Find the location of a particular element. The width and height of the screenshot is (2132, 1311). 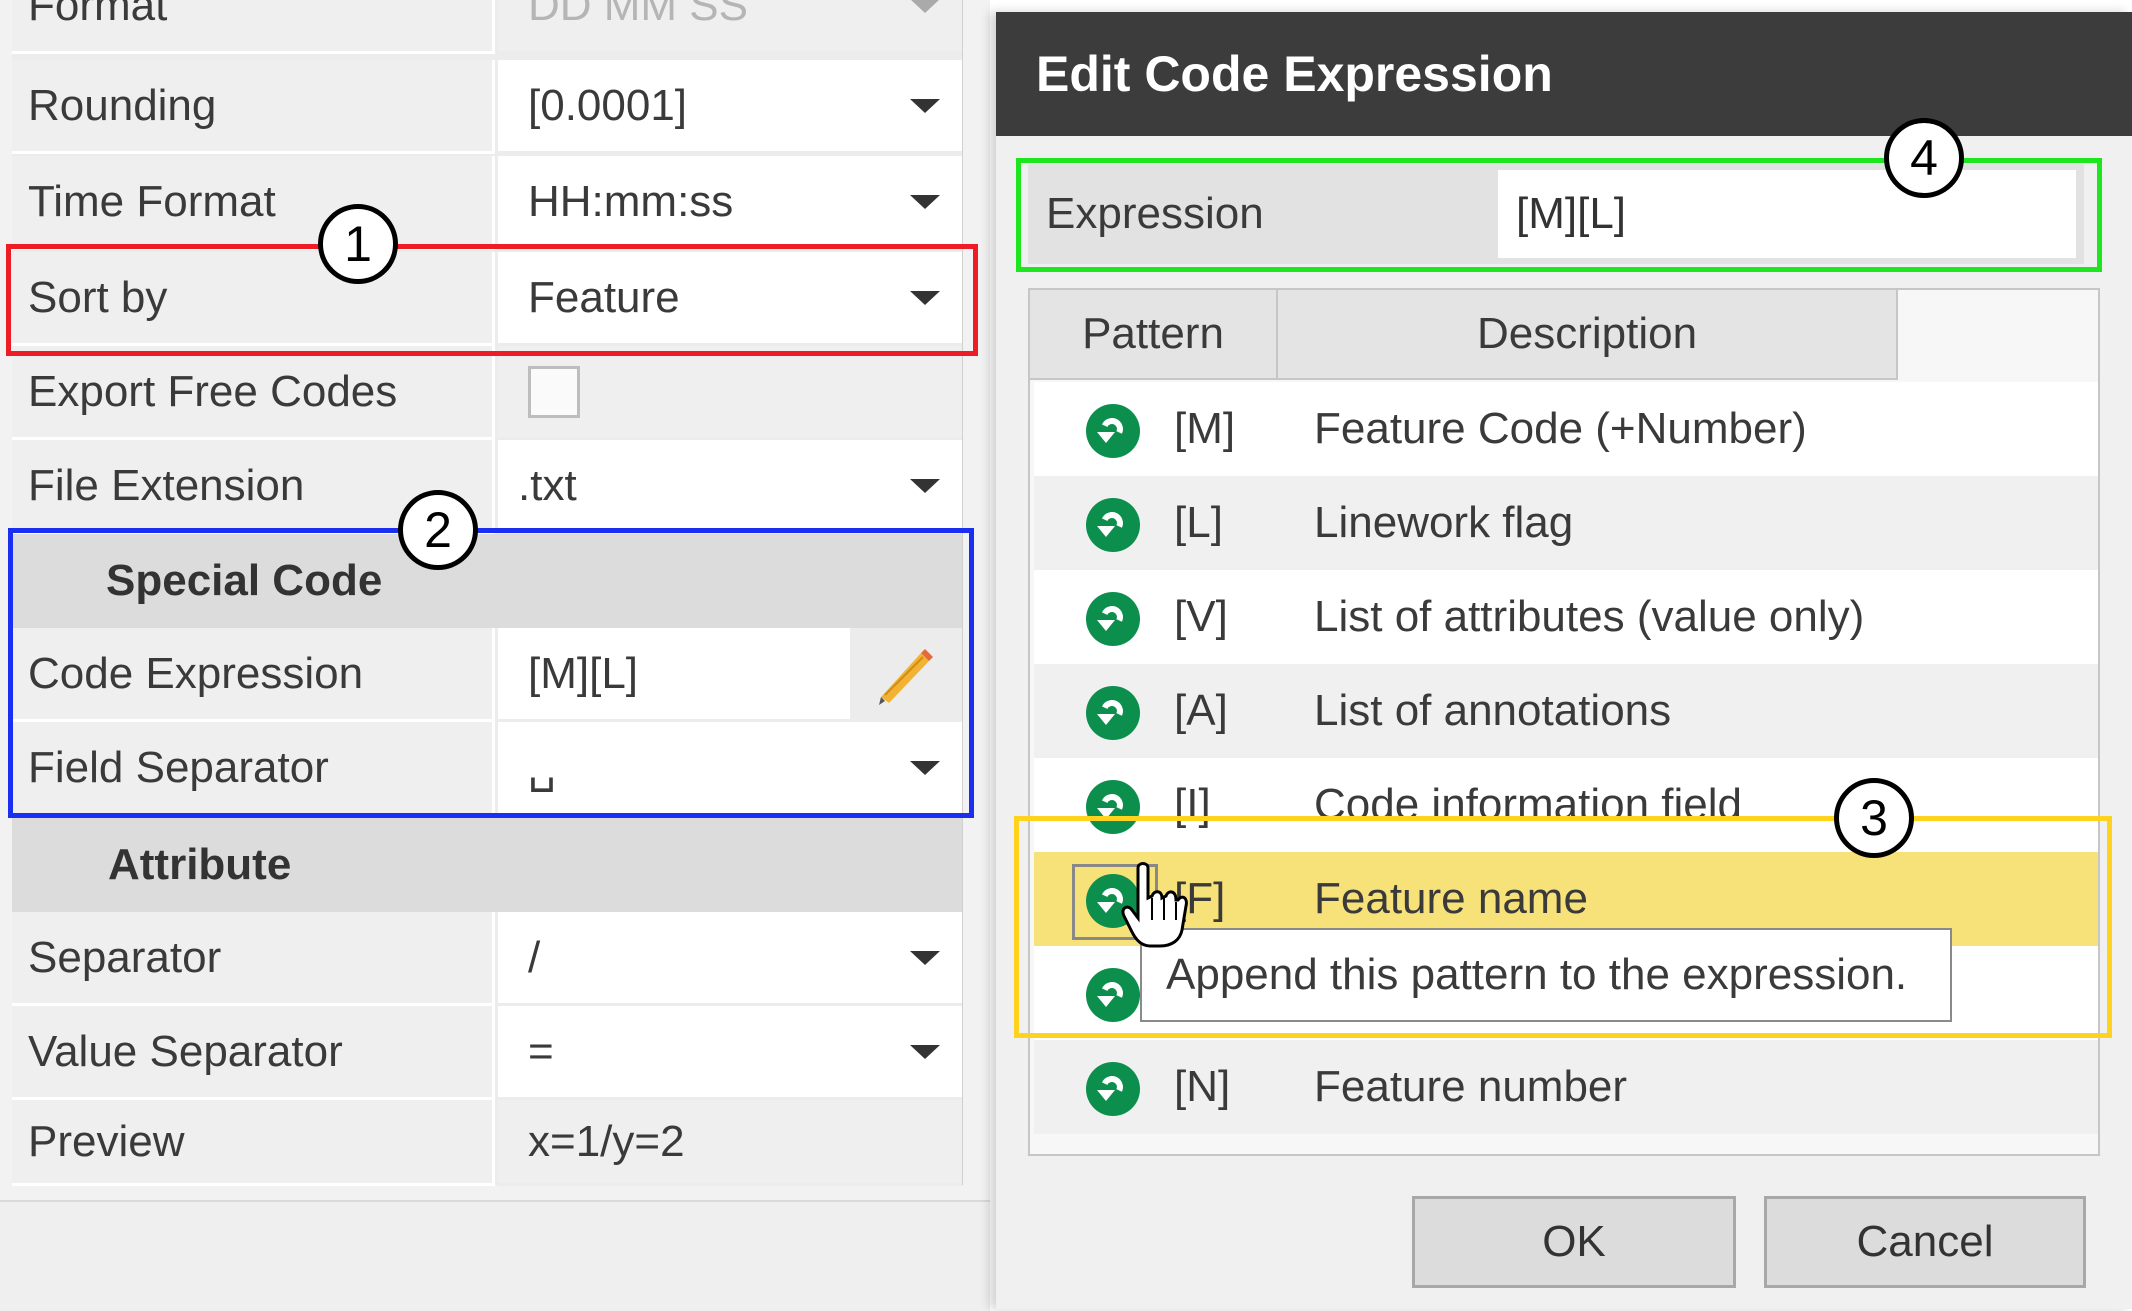

expression-input: [M][L] is located at coordinates (1787, 214).